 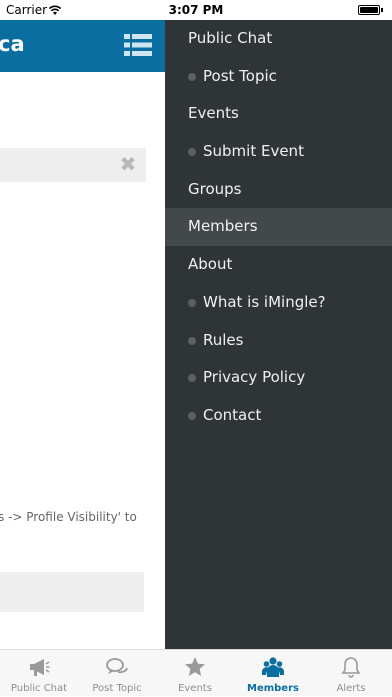 What do you see at coordinates (254, 377) in the screenshot?
I see `drawer-item-label: Privacy Policy` at bounding box center [254, 377].